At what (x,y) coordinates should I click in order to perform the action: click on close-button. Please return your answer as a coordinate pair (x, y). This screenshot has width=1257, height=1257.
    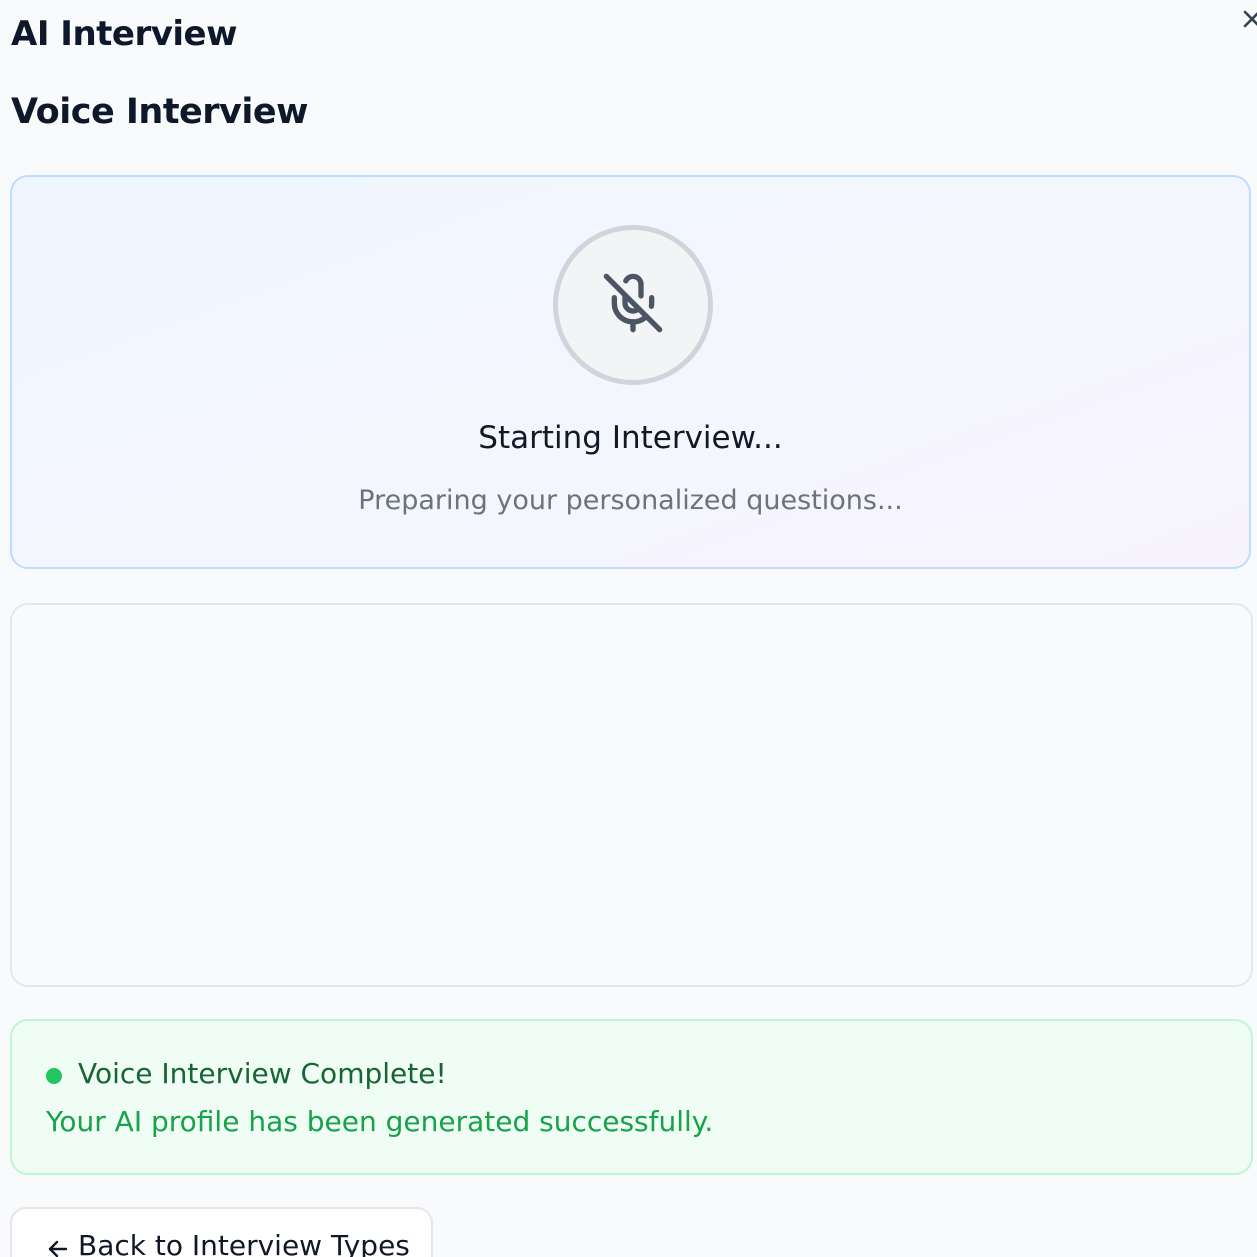
    Looking at the image, I should click on (1248, 20).